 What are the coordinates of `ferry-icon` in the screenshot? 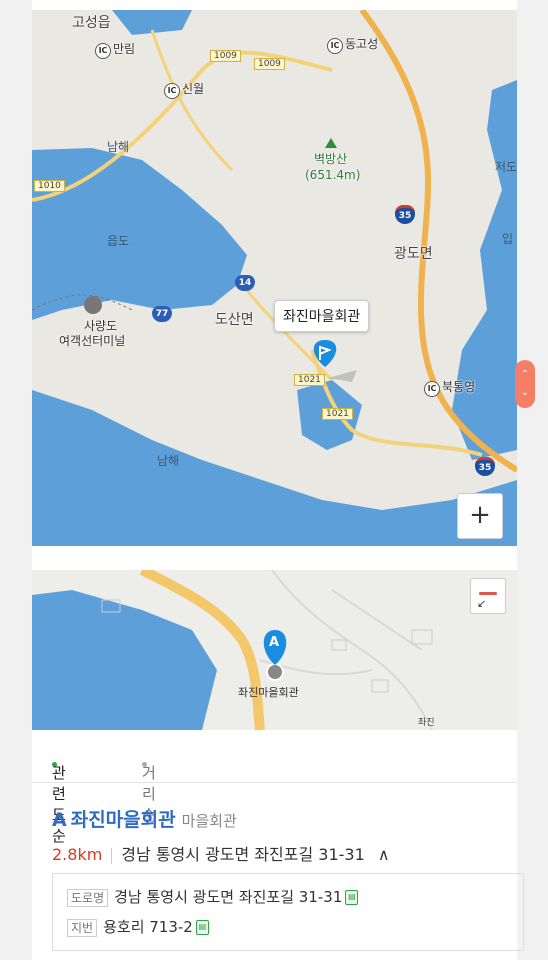 It's located at (93, 305).